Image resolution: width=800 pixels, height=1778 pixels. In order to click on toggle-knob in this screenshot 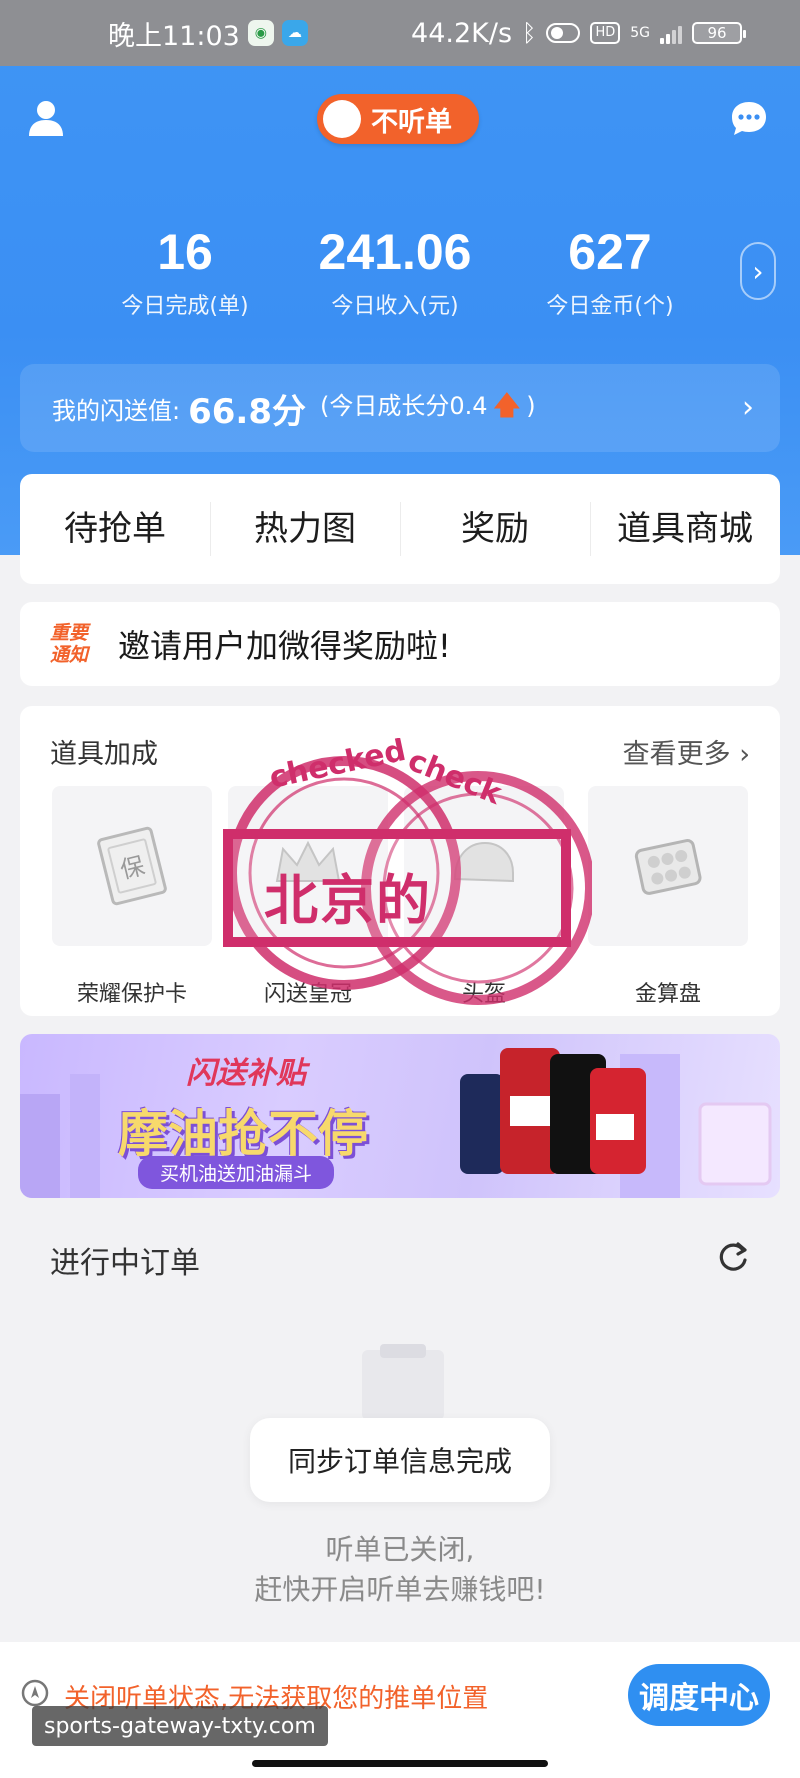, I will do `click(342, 119)`.